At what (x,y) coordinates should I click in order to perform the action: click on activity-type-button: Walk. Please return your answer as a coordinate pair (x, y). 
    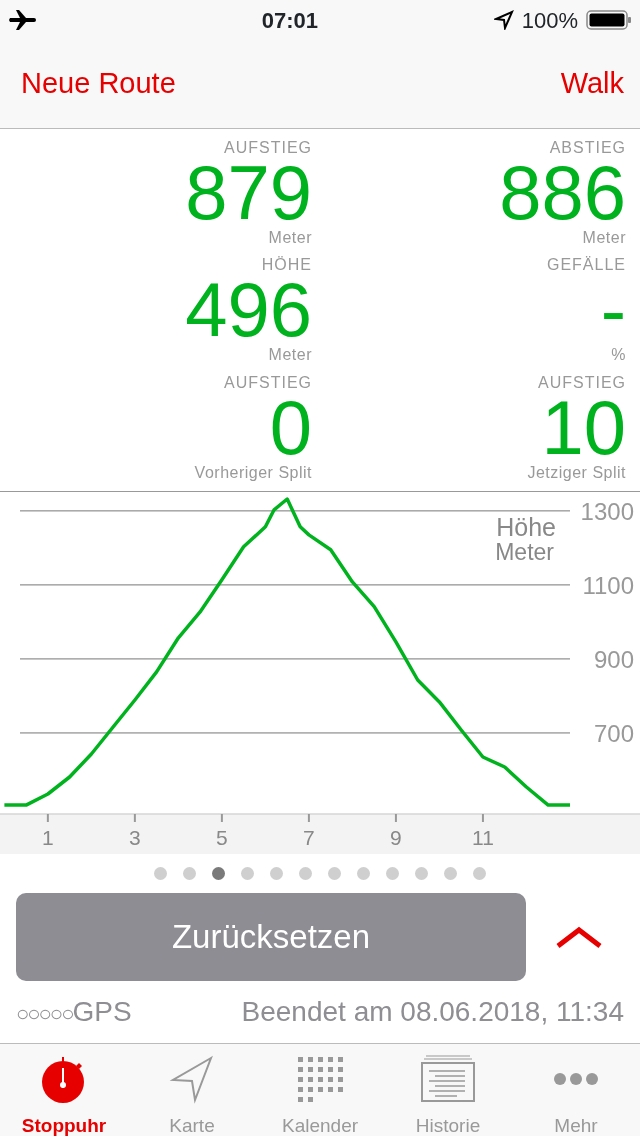
    Looking at the image, I should click on (592, 84).